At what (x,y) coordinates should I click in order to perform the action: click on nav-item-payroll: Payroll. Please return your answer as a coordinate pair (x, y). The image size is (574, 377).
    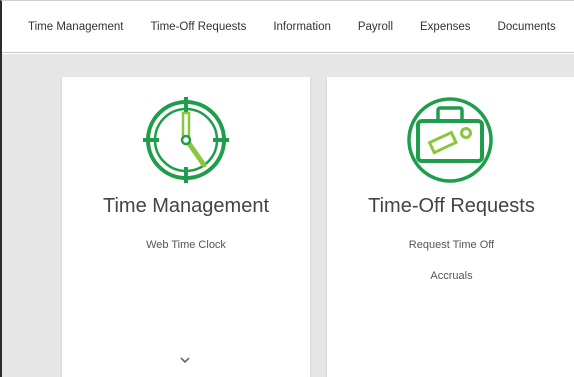
    Looking at the image, I should click on (375, 27).